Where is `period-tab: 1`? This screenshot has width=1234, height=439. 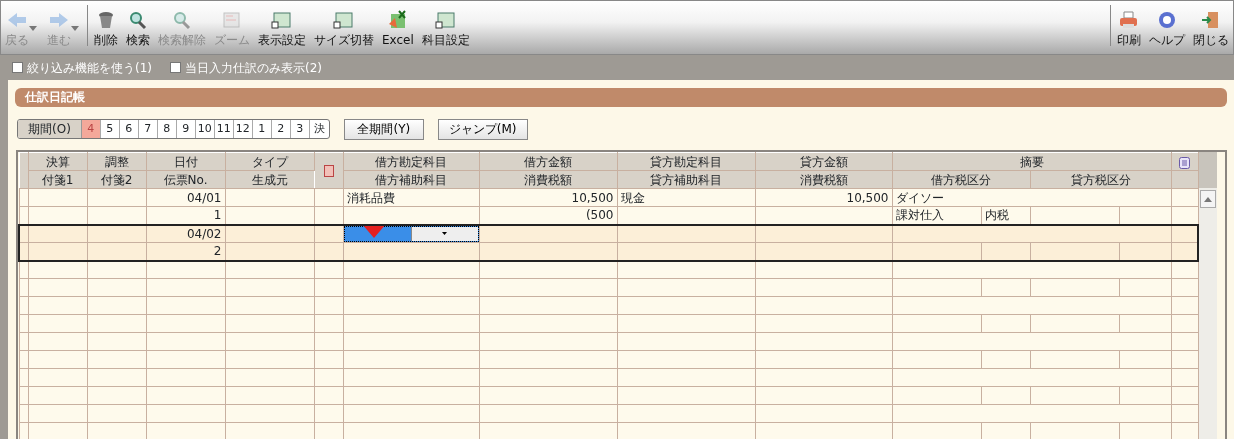
period-tab: 1 is located at coordinates (262, 129).